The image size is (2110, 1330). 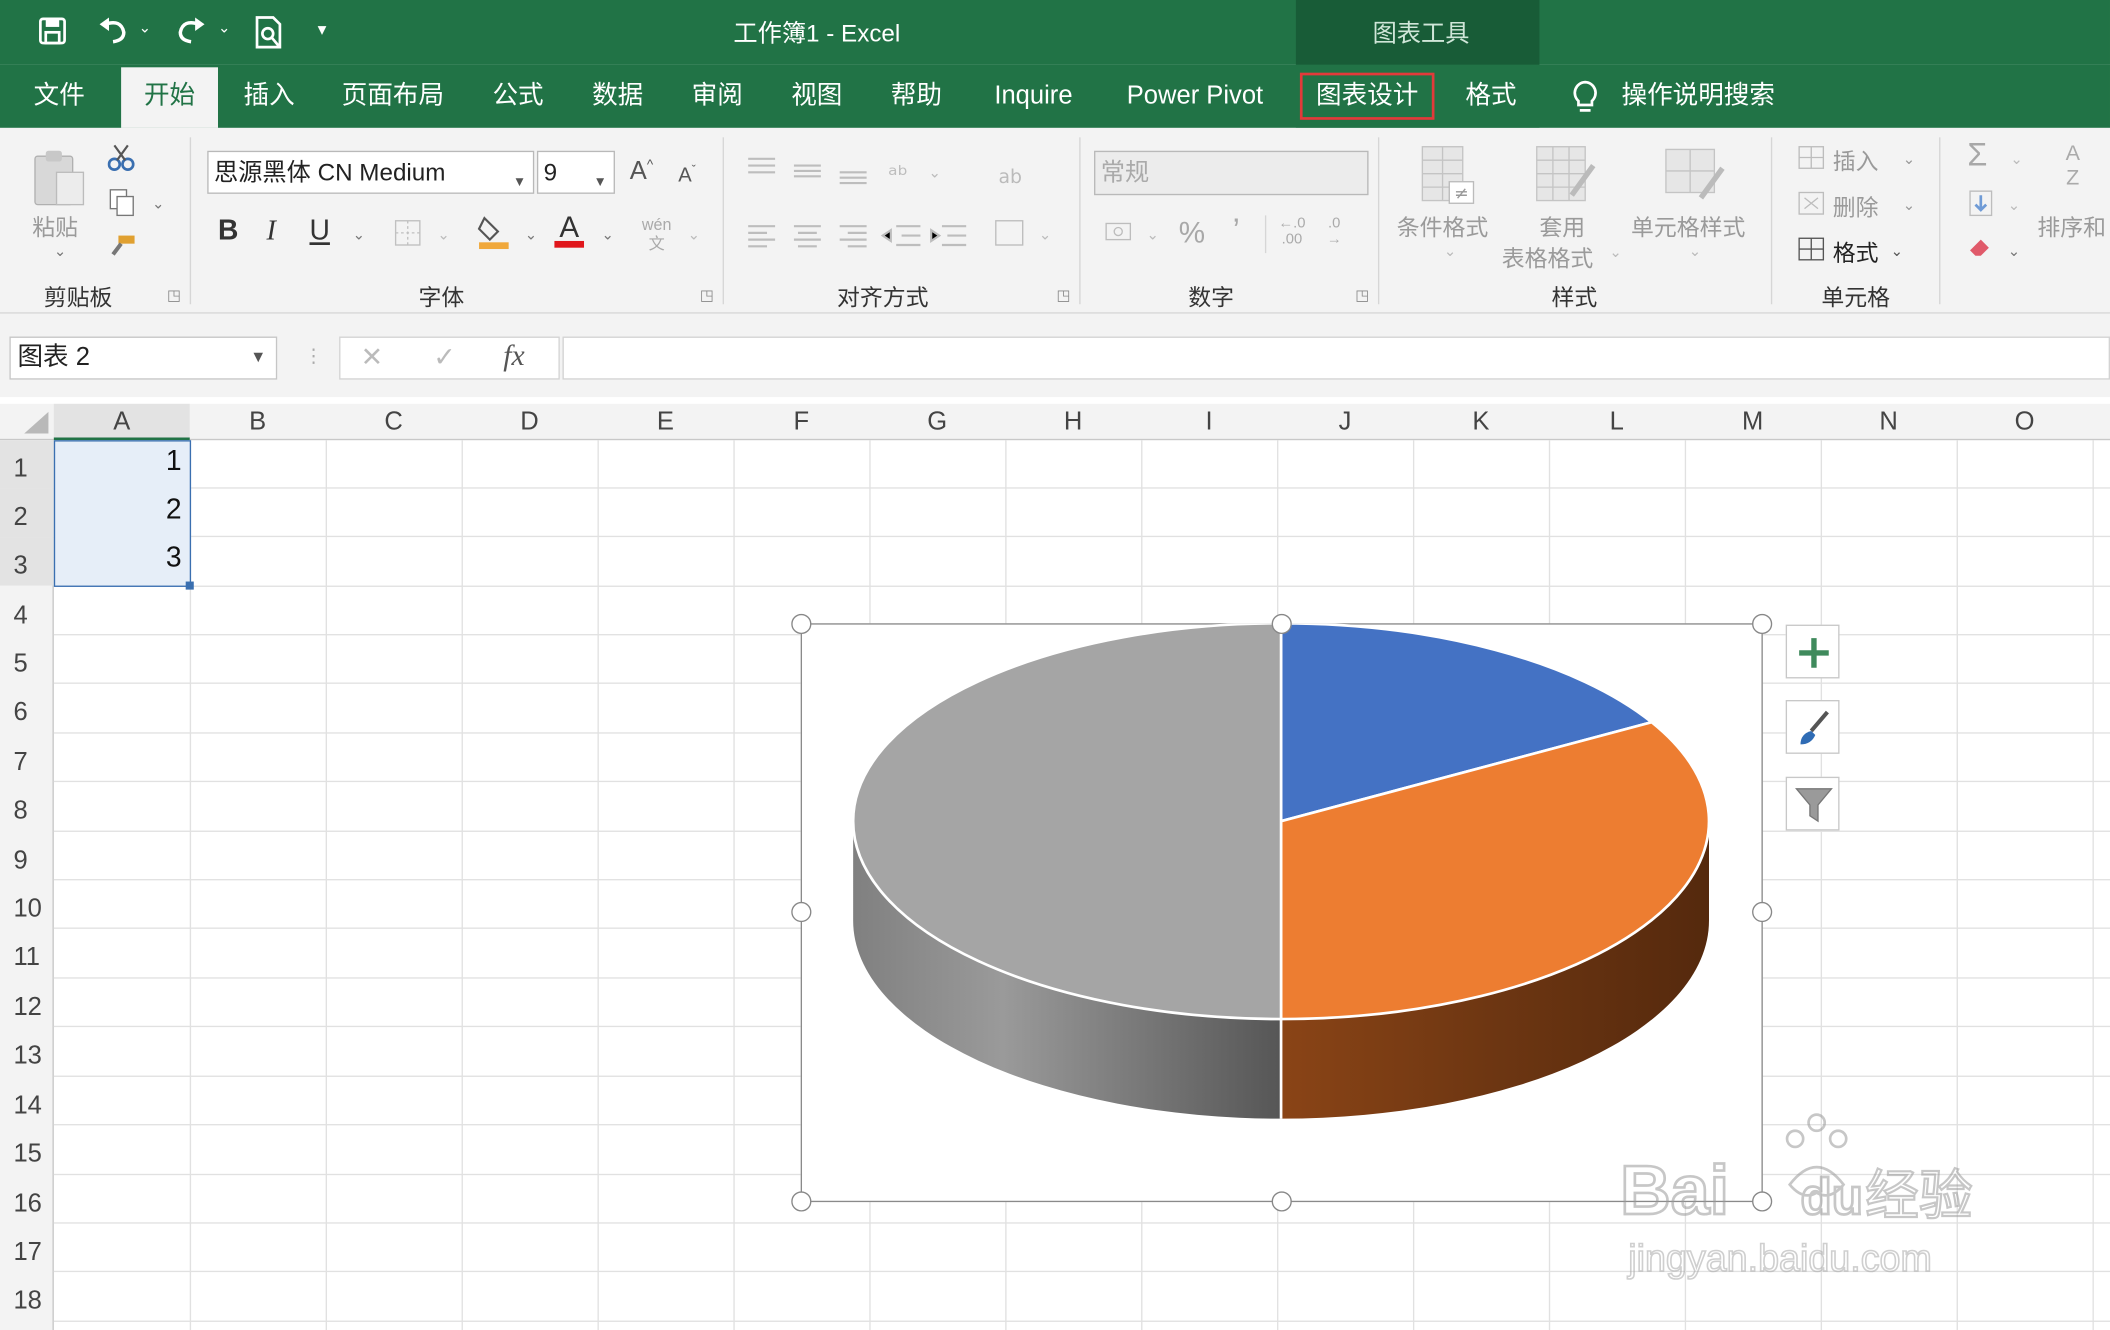 I want to click on delete-cells-dropdown-icon: ⌄, so click(x=1909, y=205).